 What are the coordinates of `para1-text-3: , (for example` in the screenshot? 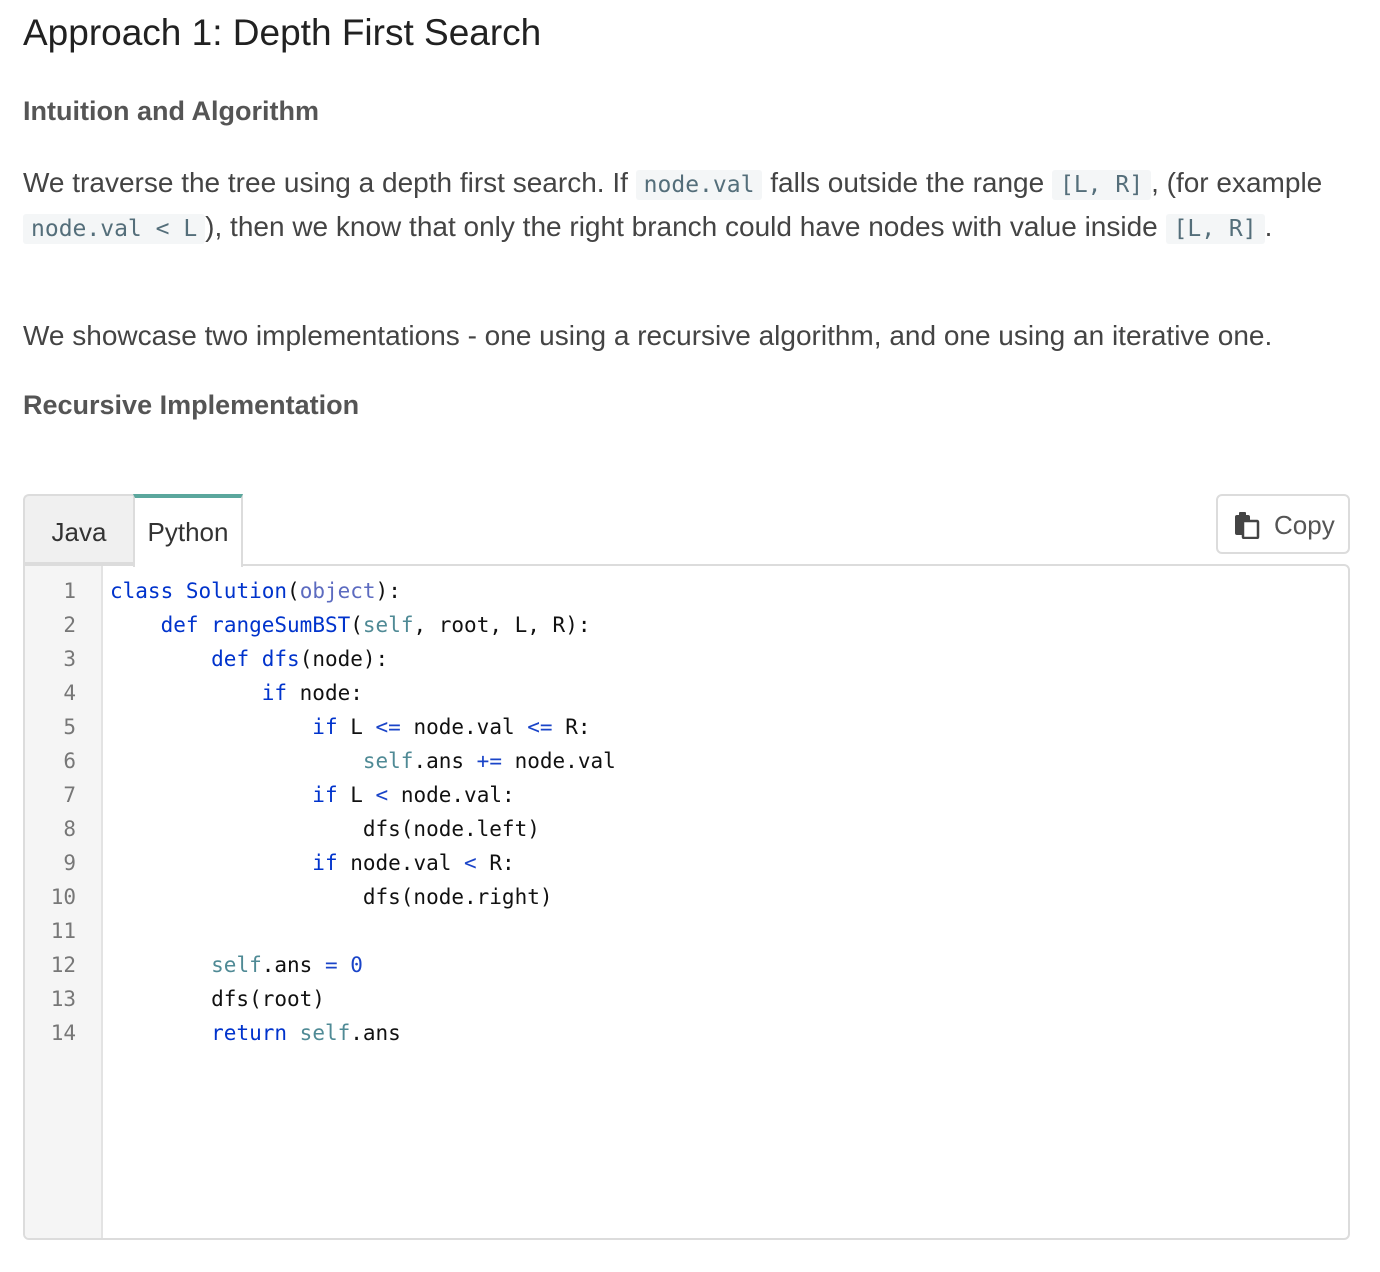 It's located at (1237, 182).